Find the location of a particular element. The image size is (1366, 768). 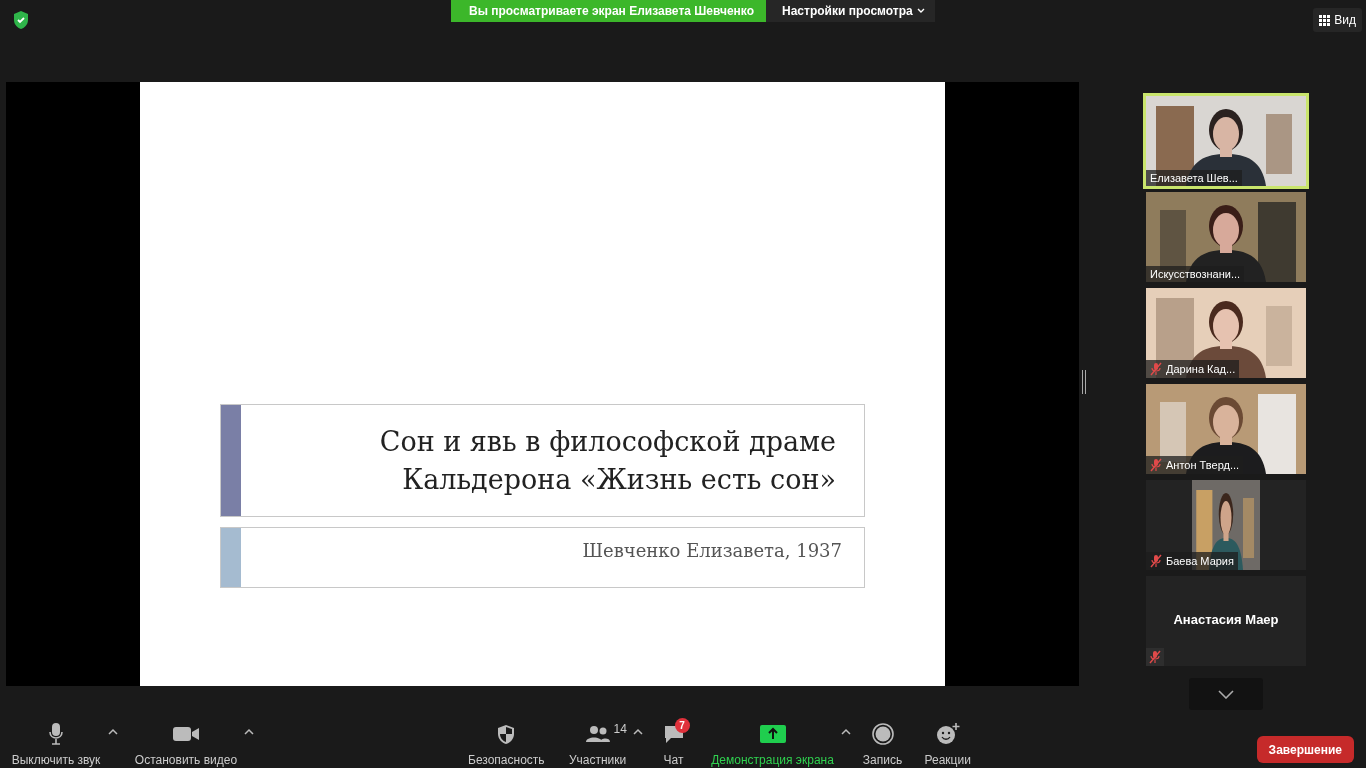

record-icon is located at coordinates (882, 734).